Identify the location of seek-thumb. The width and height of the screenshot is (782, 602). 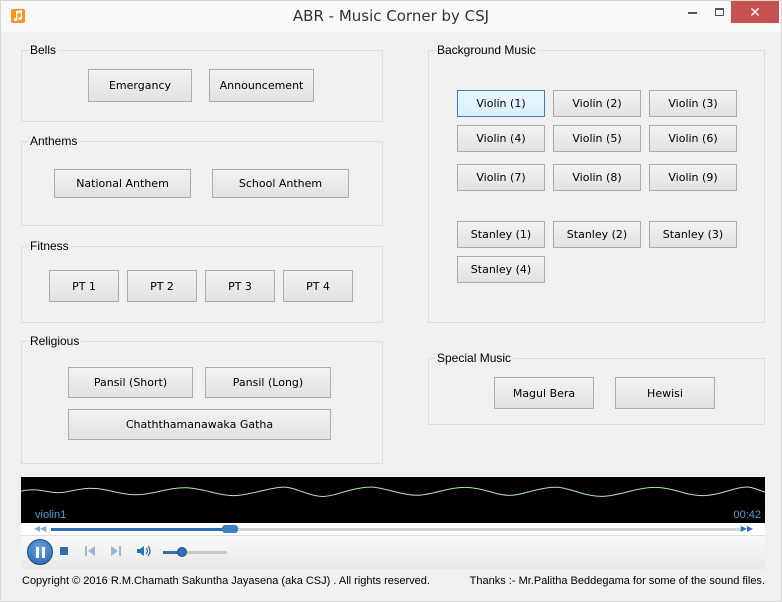
(230, 529).